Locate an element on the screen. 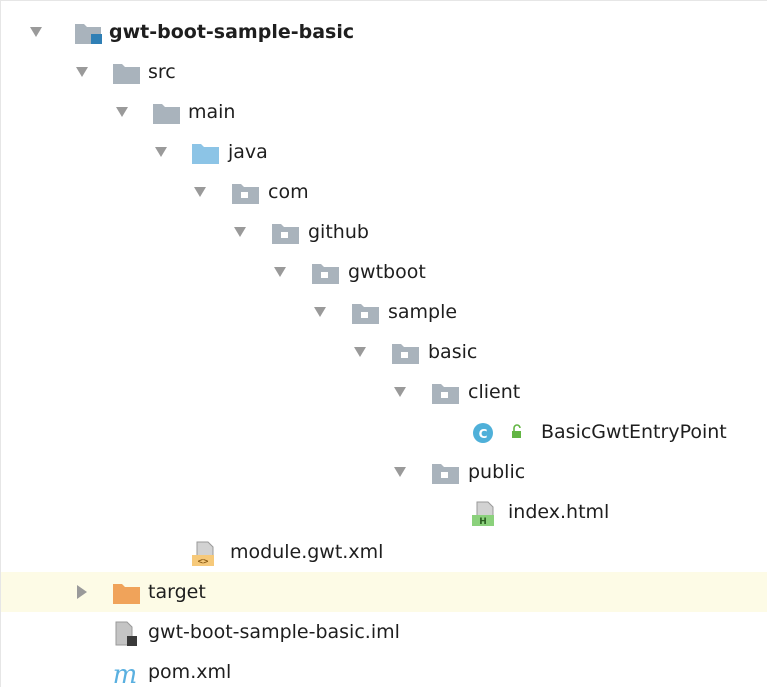  tree-row-gwtboot: gwtboot is located at coordinates (384, 272).